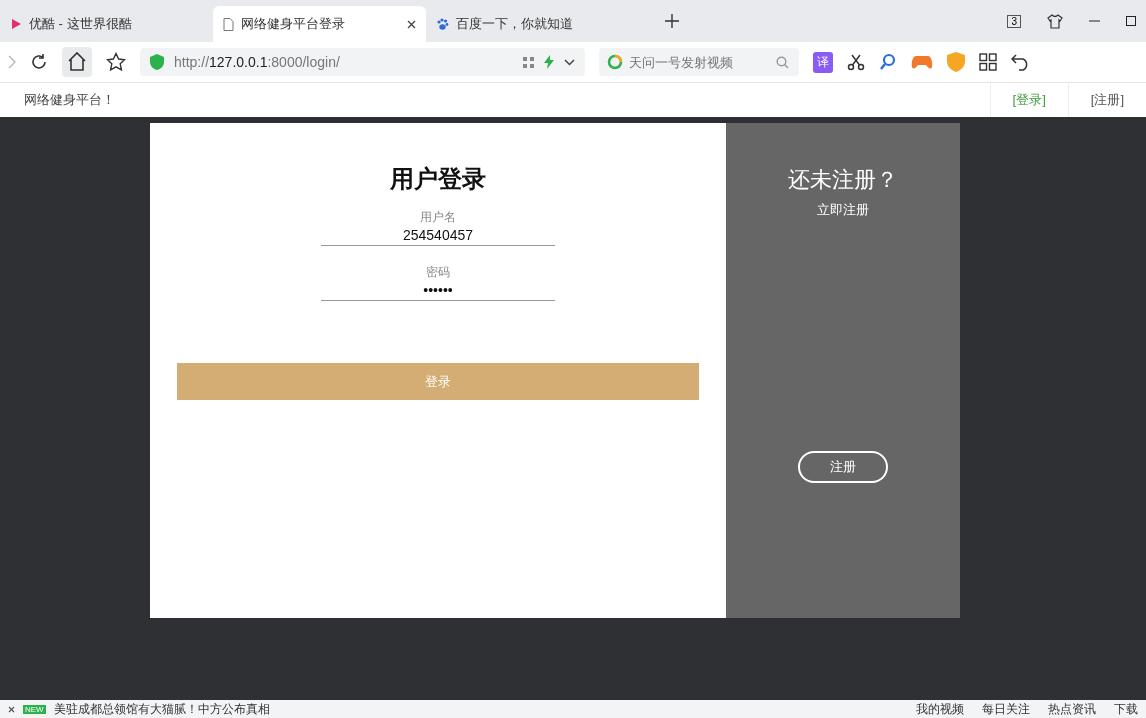 The width and height of the screenshot is (1146, 718). Describe the element at coordinates (1106, 100) in the screenshot. I see `header-link: [注册]` at that location.